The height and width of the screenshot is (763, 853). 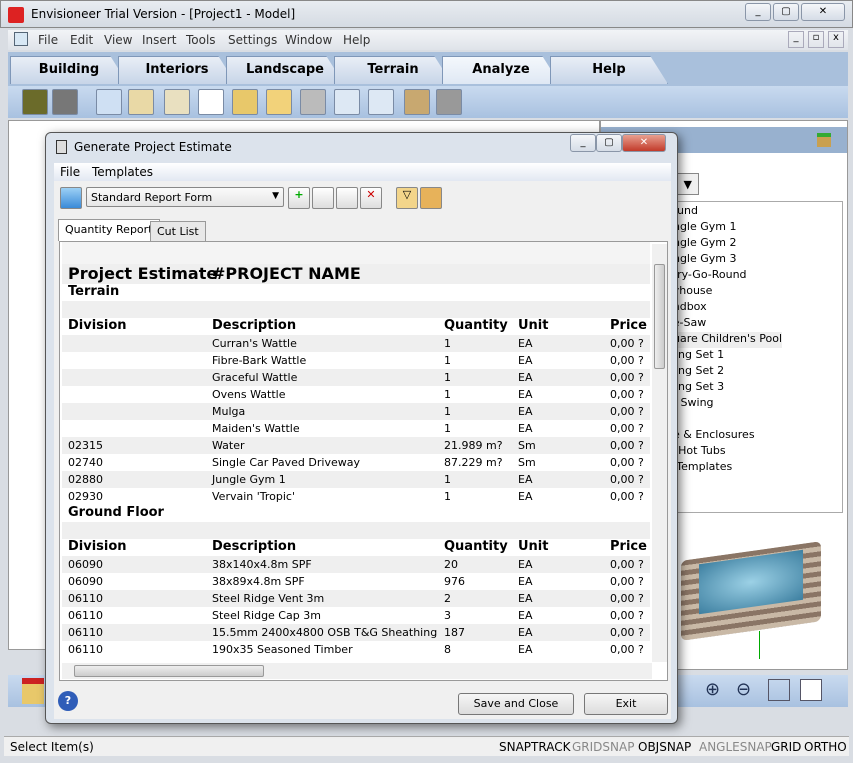 I want to click on select-arrow-icon, so click(x=35, y=102).